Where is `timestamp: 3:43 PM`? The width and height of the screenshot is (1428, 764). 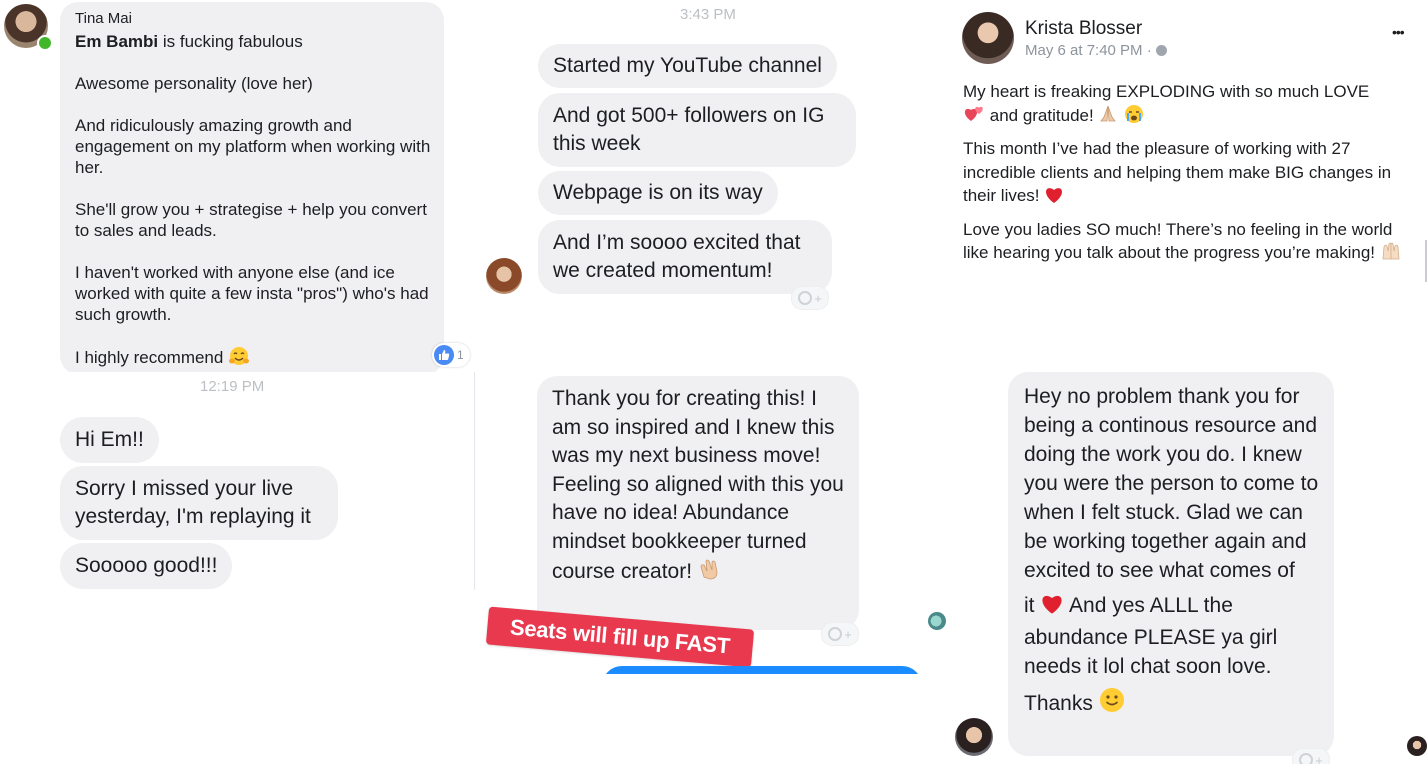
timestamp: 3:43 PM is located at coordinates (708, 14).